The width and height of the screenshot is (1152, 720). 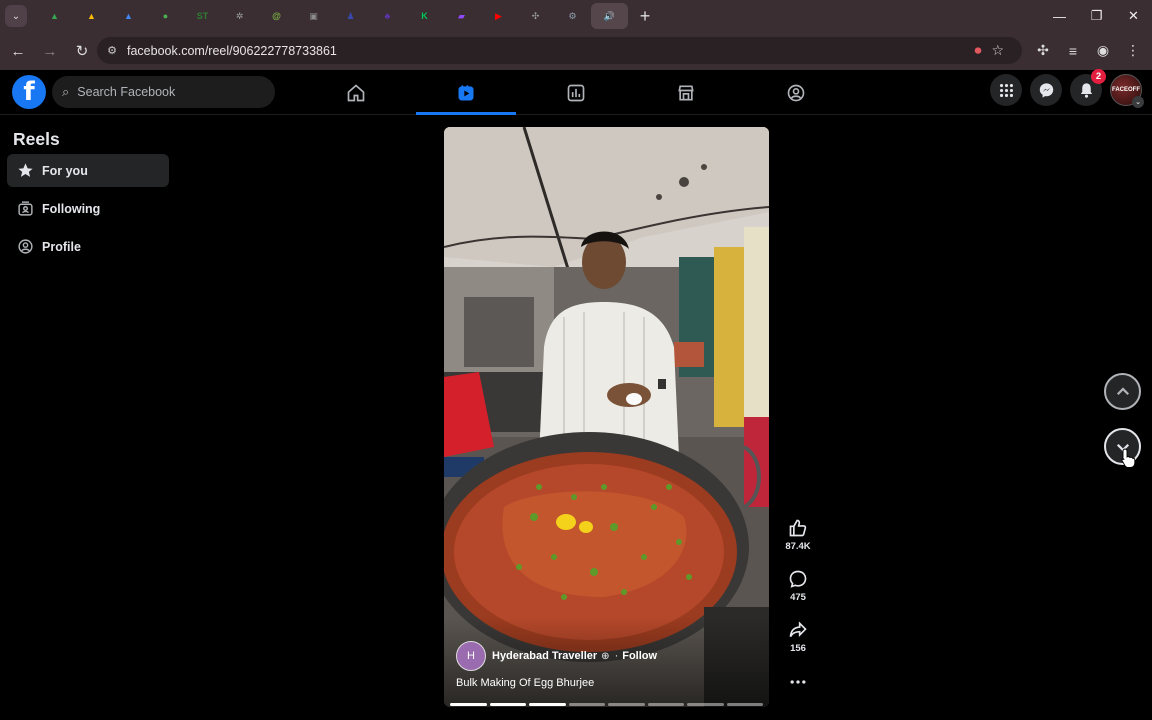 I want to click on like-button: 87.4K, so click(x=798, y=535).